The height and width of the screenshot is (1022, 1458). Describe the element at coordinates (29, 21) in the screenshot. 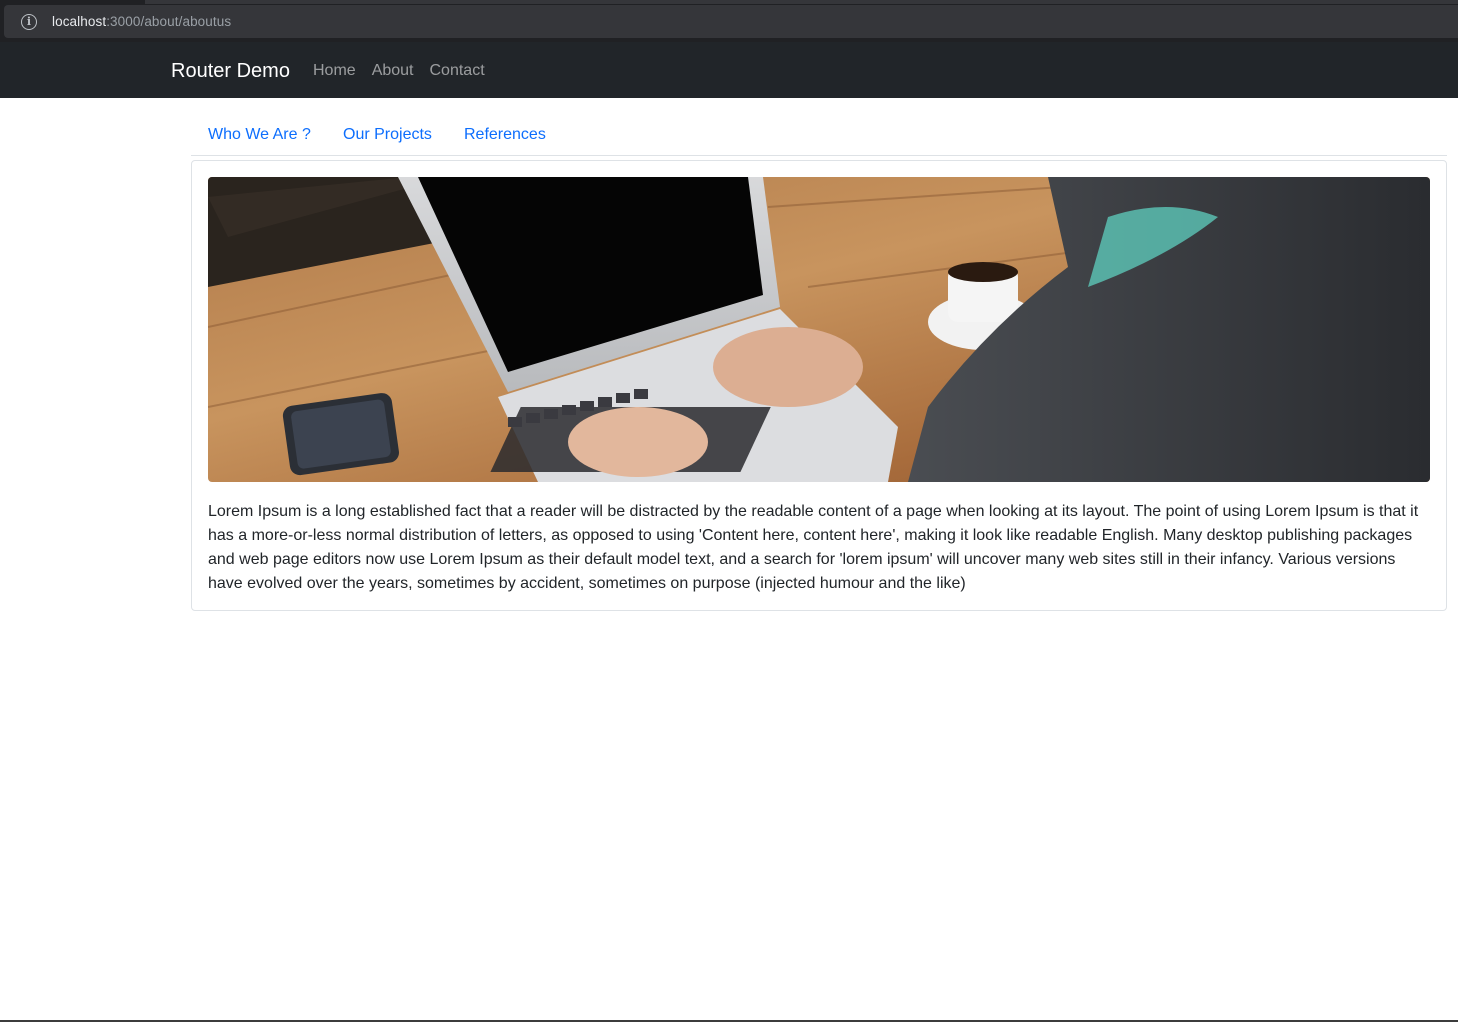

I see `info-icon: i` at that location.